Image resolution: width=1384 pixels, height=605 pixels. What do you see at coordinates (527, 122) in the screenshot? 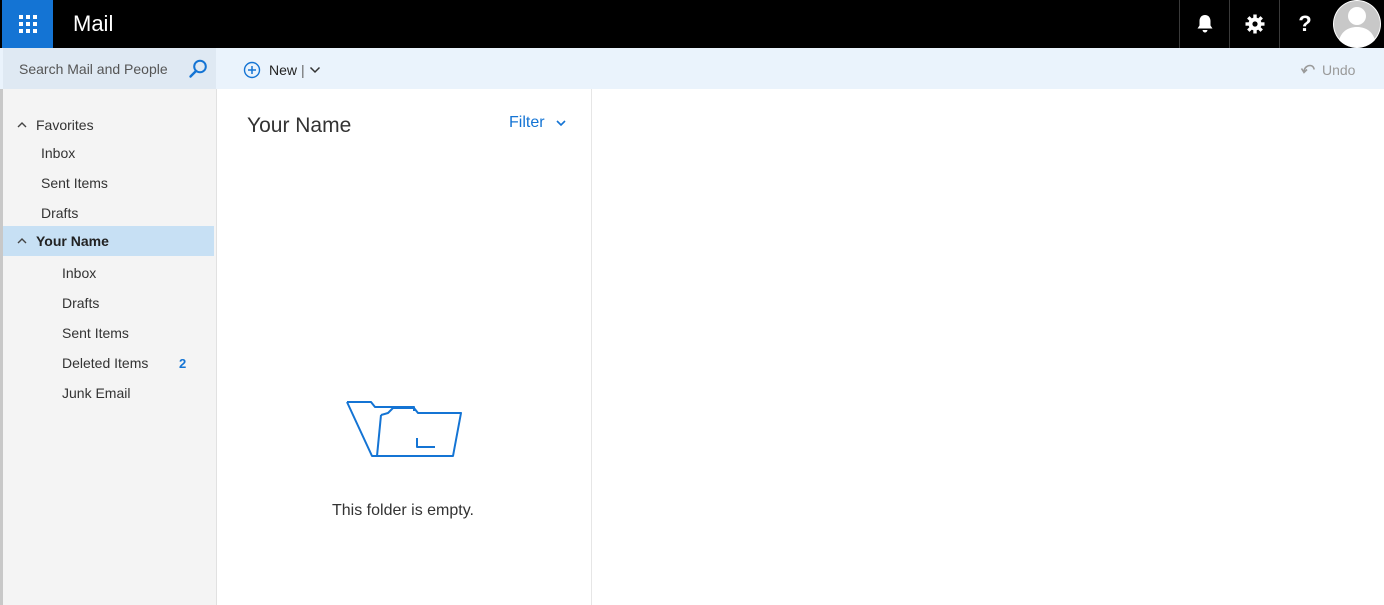
I see `filter-label: Filter` at bounding box center [527, 122].